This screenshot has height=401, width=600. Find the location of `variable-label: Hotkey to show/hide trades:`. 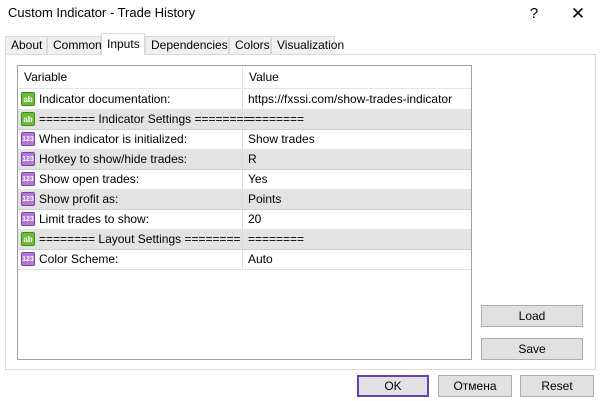

variable-label: Hotkey to show/hide trades: is located at coordinates (113, 159).